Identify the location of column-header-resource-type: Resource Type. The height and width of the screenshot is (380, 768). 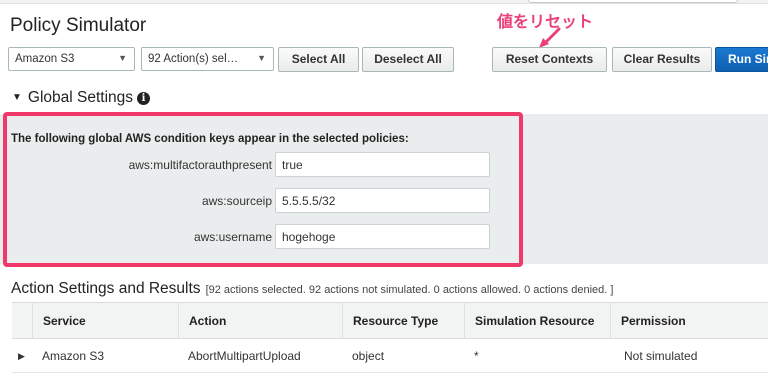
(403, 321).